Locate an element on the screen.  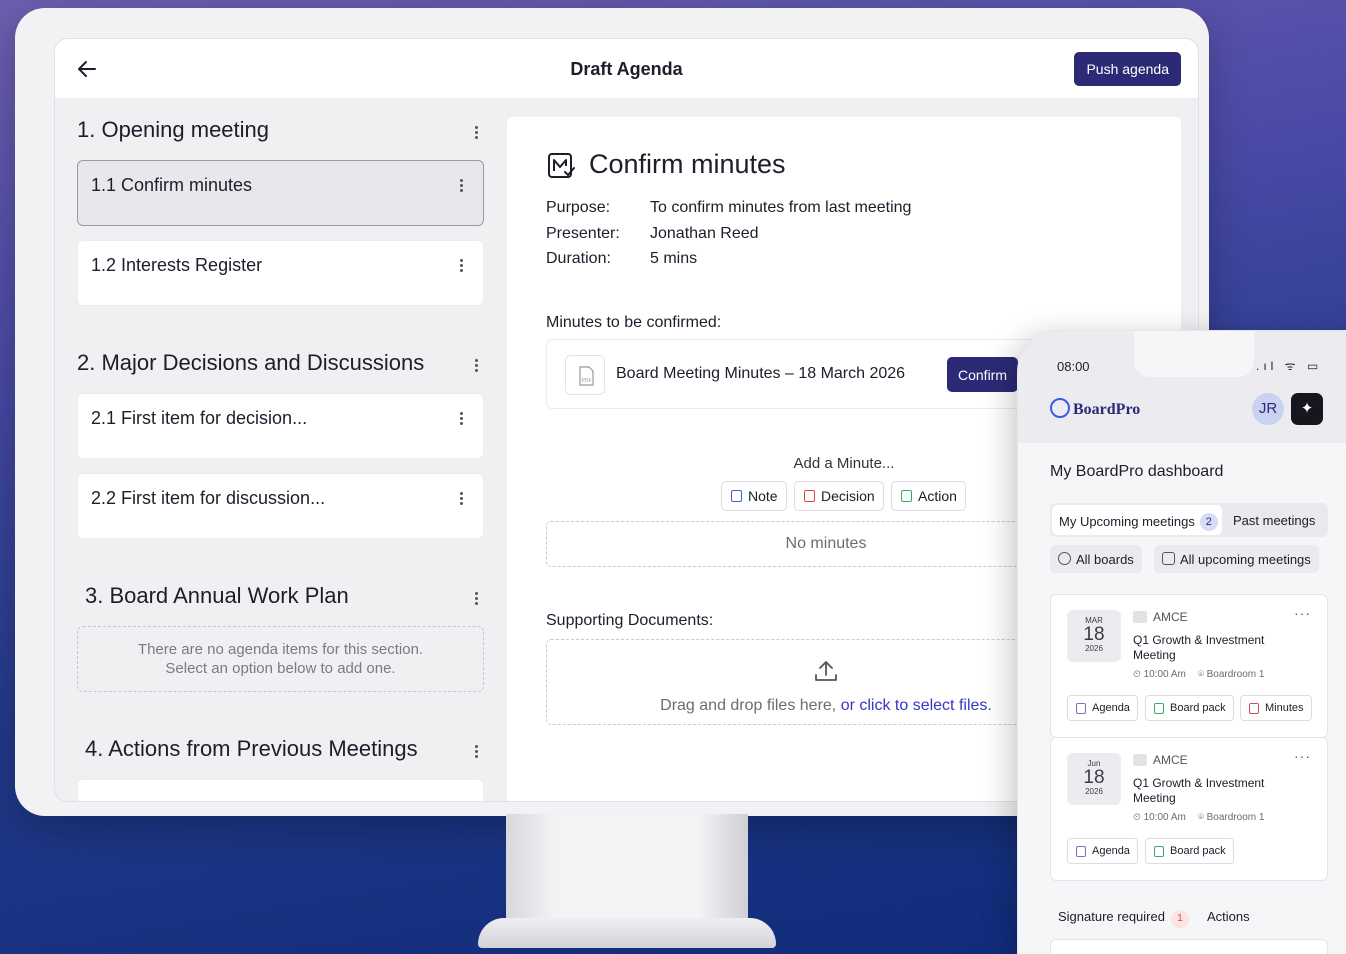
boards-icon is located at coordinates (1064, 558).